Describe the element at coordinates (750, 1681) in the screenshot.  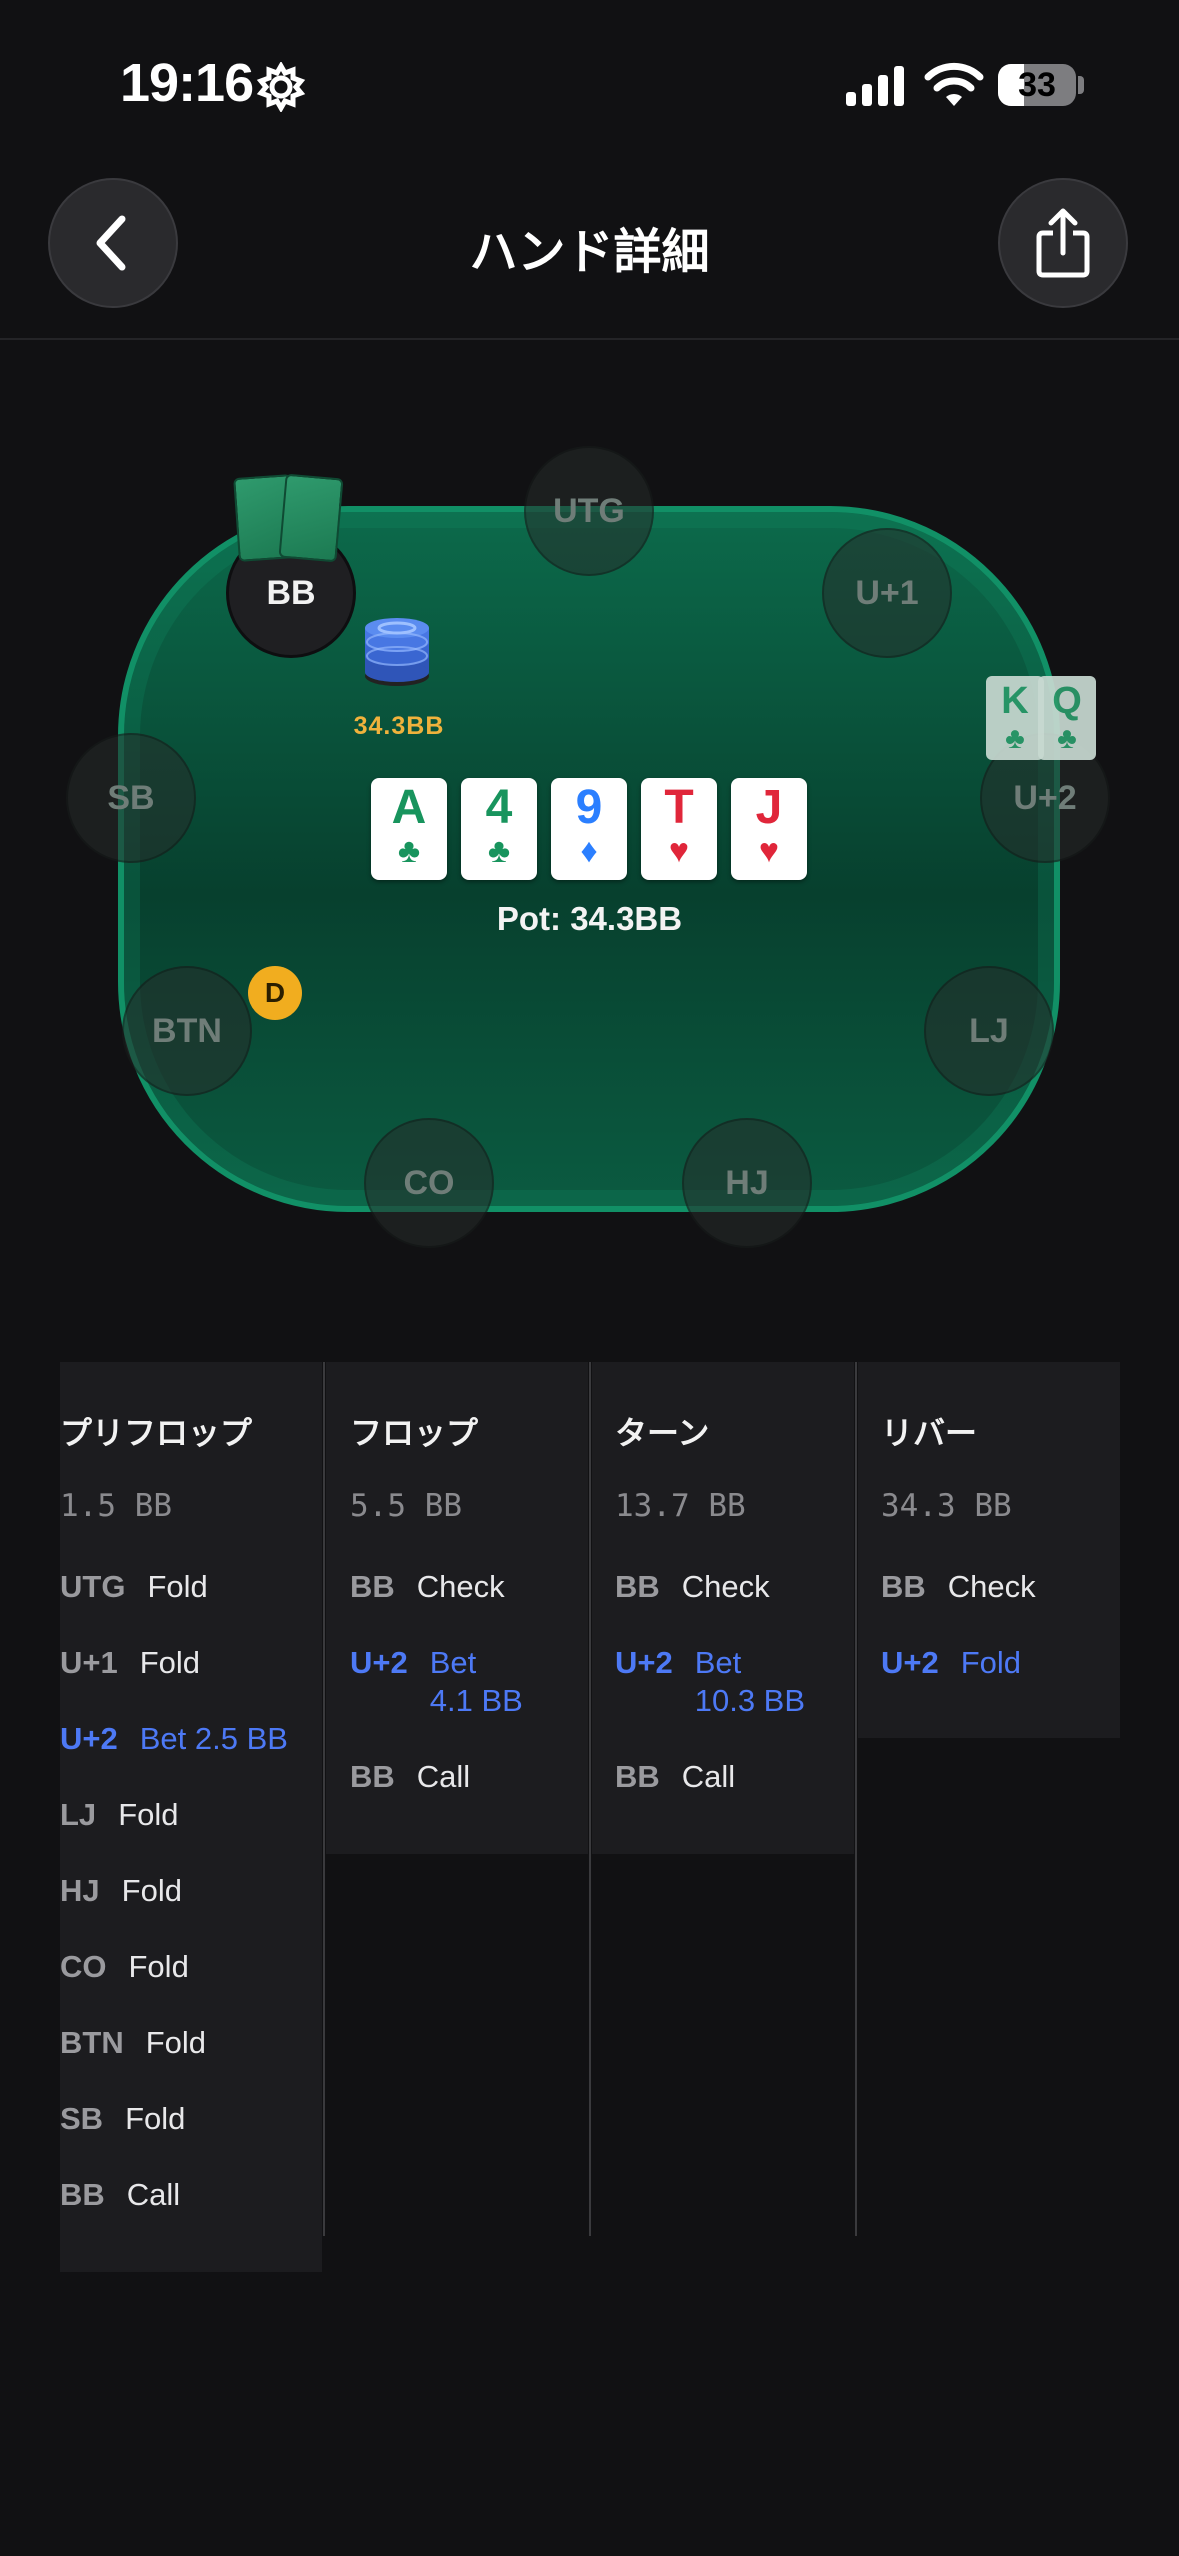
I see `action-text: Bet 10.3 BB` at that location.